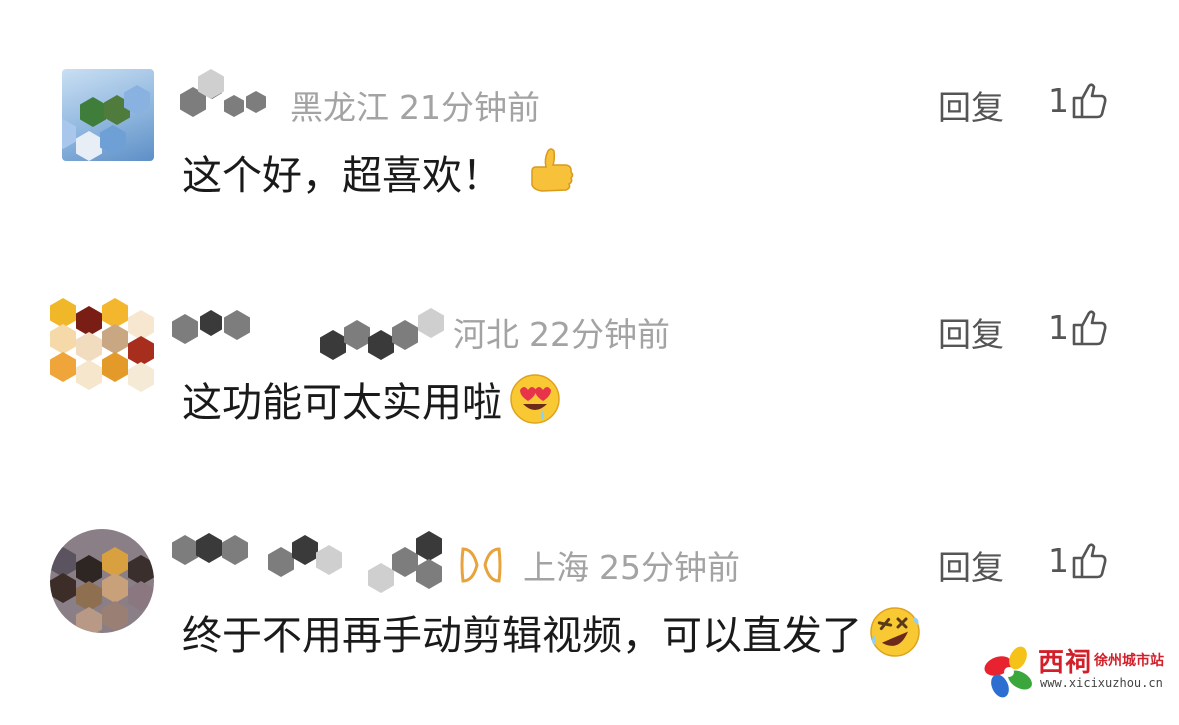 The image size is (1179, 725). I want to click on location: 黑龙江, so click(339, 107).